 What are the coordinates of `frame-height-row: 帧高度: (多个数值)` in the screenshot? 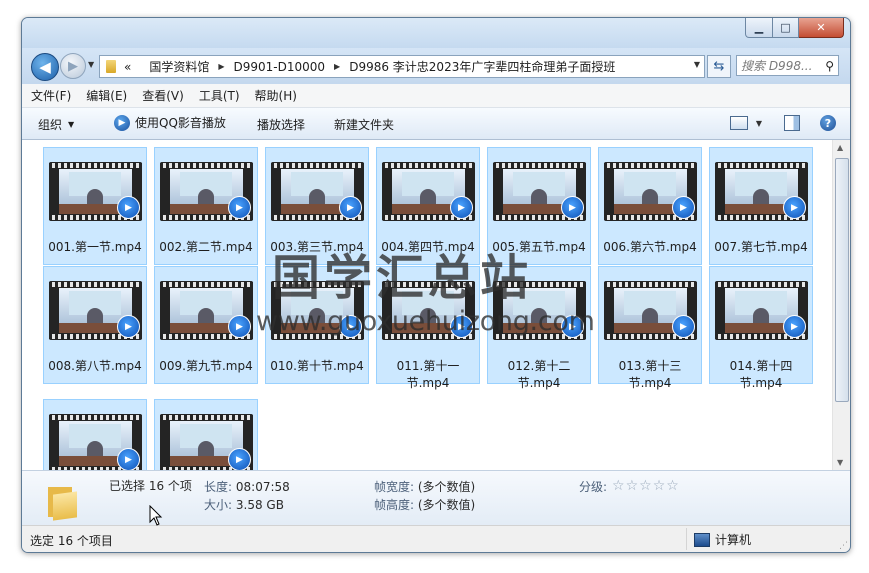 It's located at (424, 504).